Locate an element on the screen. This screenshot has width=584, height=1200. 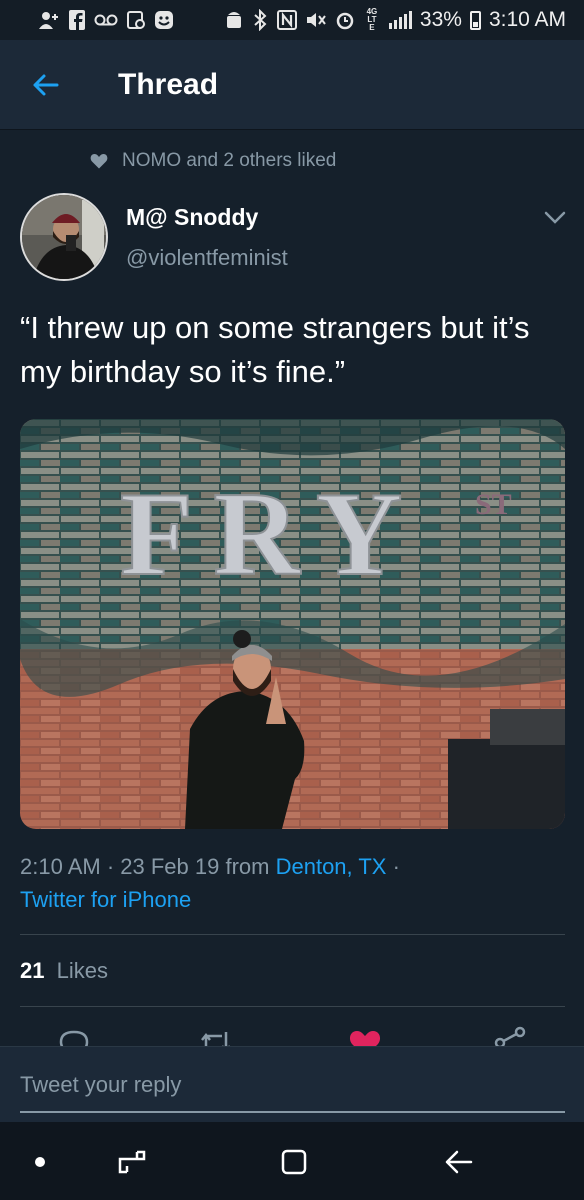
status-bar-right: 4G LTE 33% 3:10 AM is located at coordinates (395, 20).